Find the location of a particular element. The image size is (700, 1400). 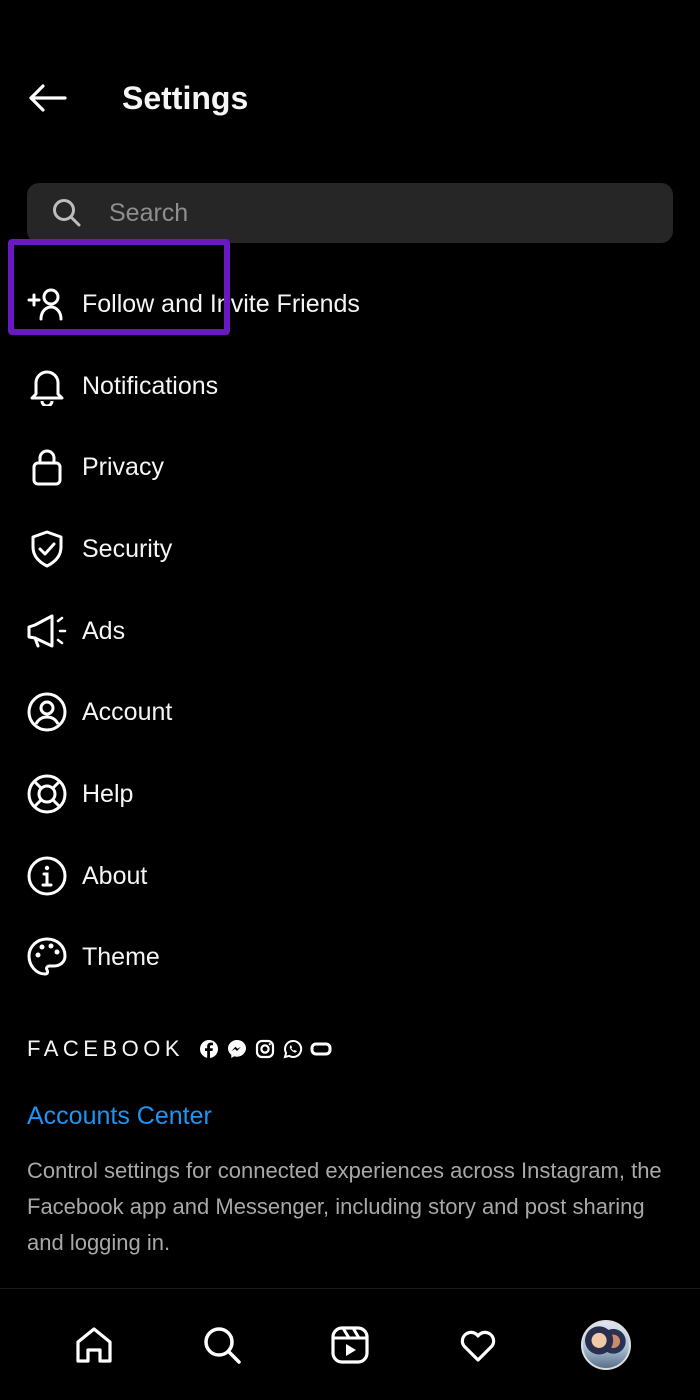

menu-label: Follow and Invite Friends is located at coordinates (221, 303).